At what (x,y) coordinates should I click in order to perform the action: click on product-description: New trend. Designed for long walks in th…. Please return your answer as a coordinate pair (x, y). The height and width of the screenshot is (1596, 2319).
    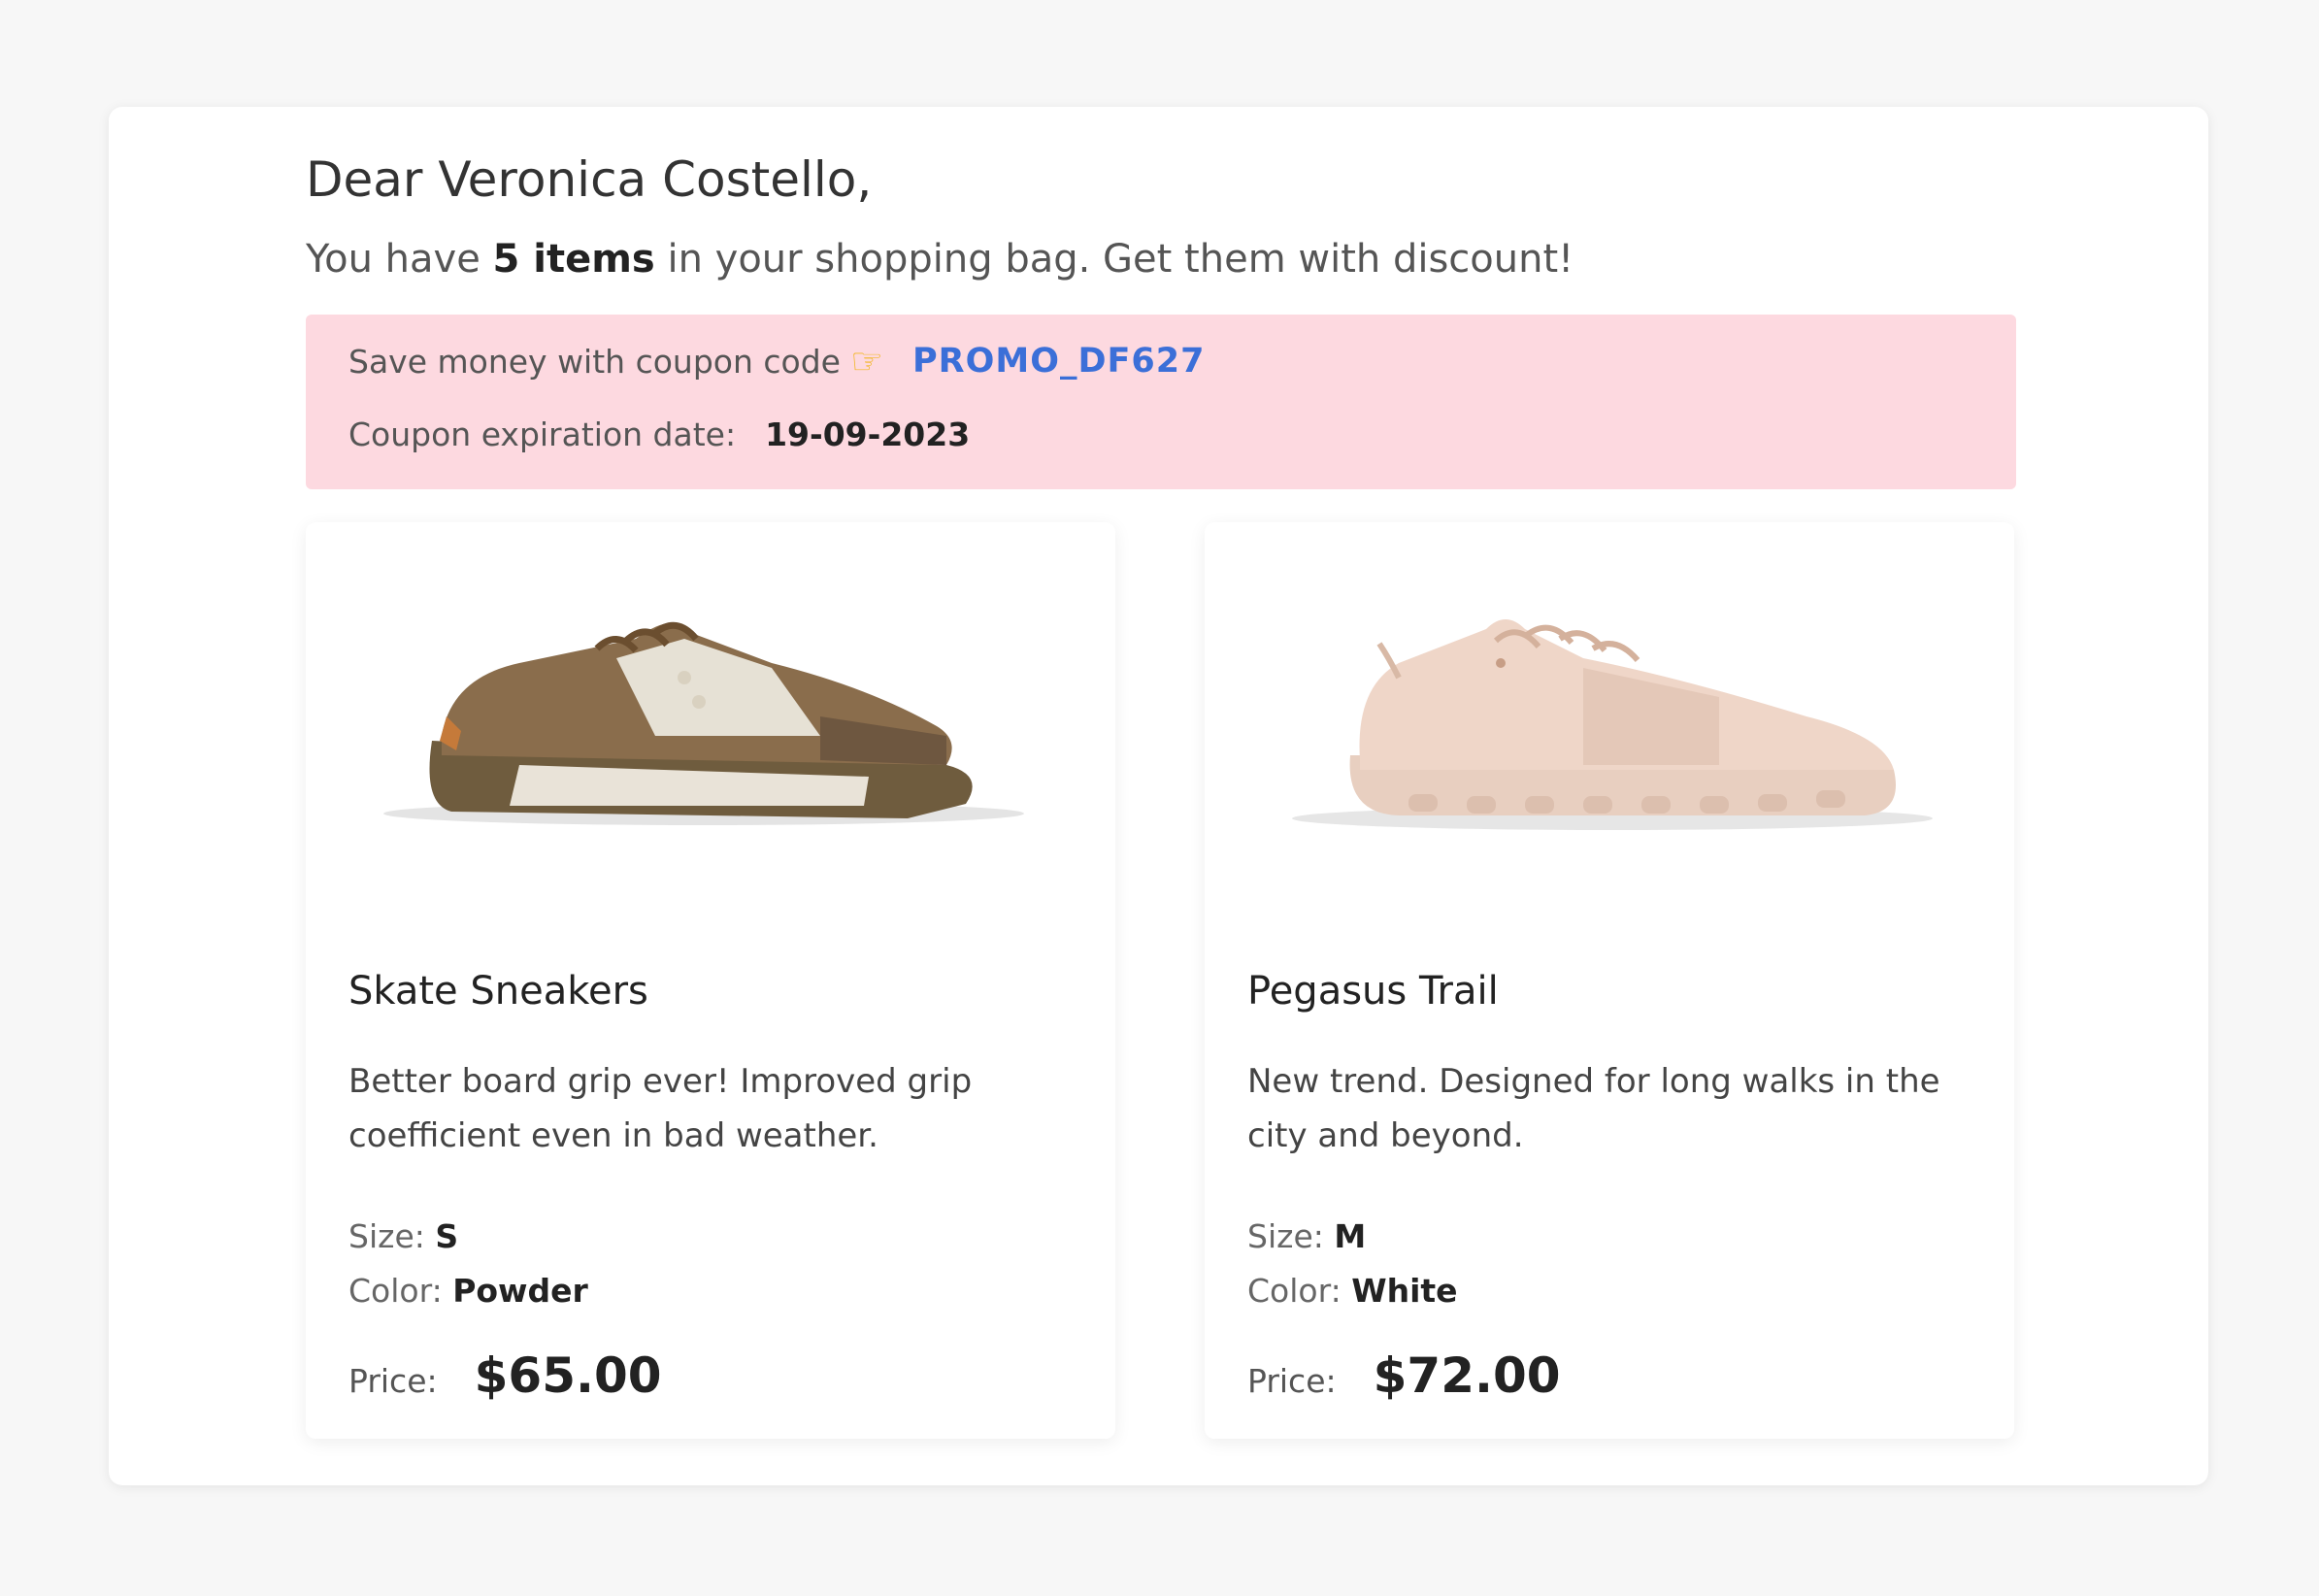
    Looking at the image, I should click on (1593, 1109).